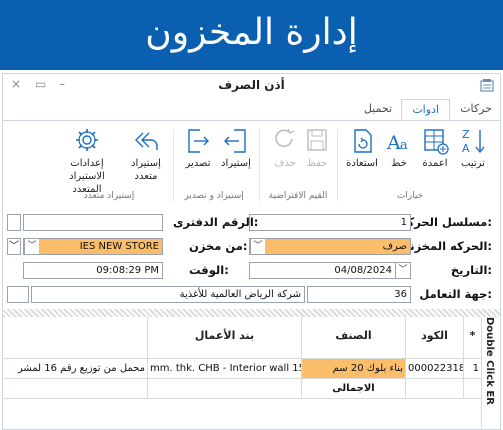  I want to click on party-name-field: شركة الرياض العالمية للأغذية, so click(168, 294).